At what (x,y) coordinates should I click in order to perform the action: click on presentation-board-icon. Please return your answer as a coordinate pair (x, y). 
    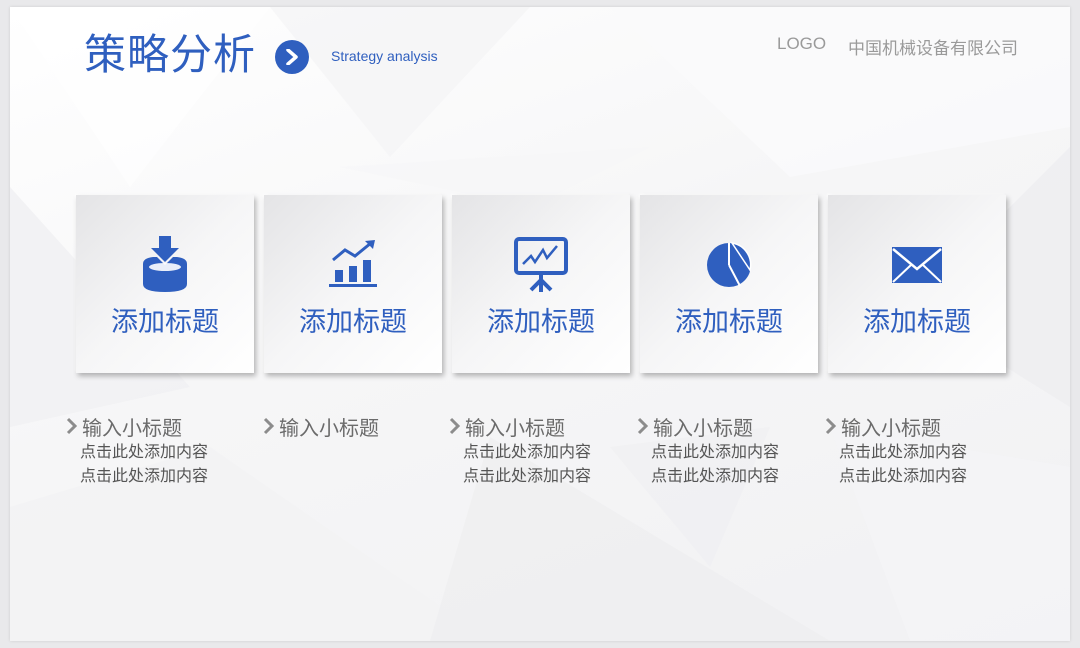
    Looking at the image, I should click on (541, 265).